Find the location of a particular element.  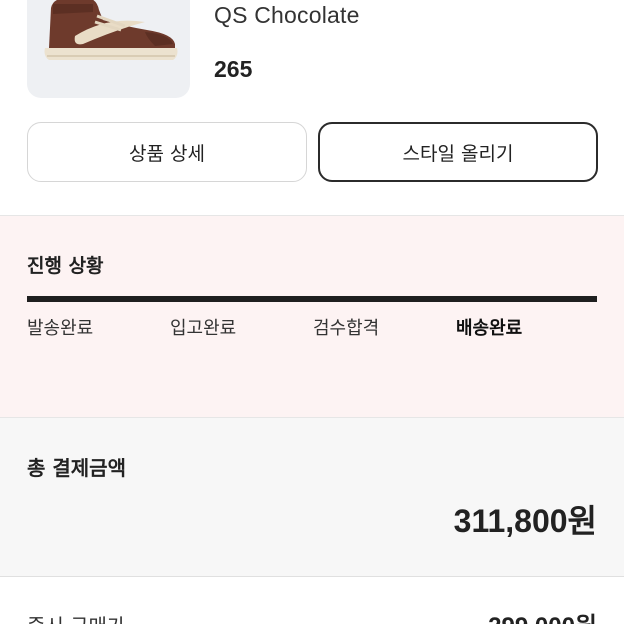

upload-style-button: 스타일 올리기 is located at coordinates (458, 152).